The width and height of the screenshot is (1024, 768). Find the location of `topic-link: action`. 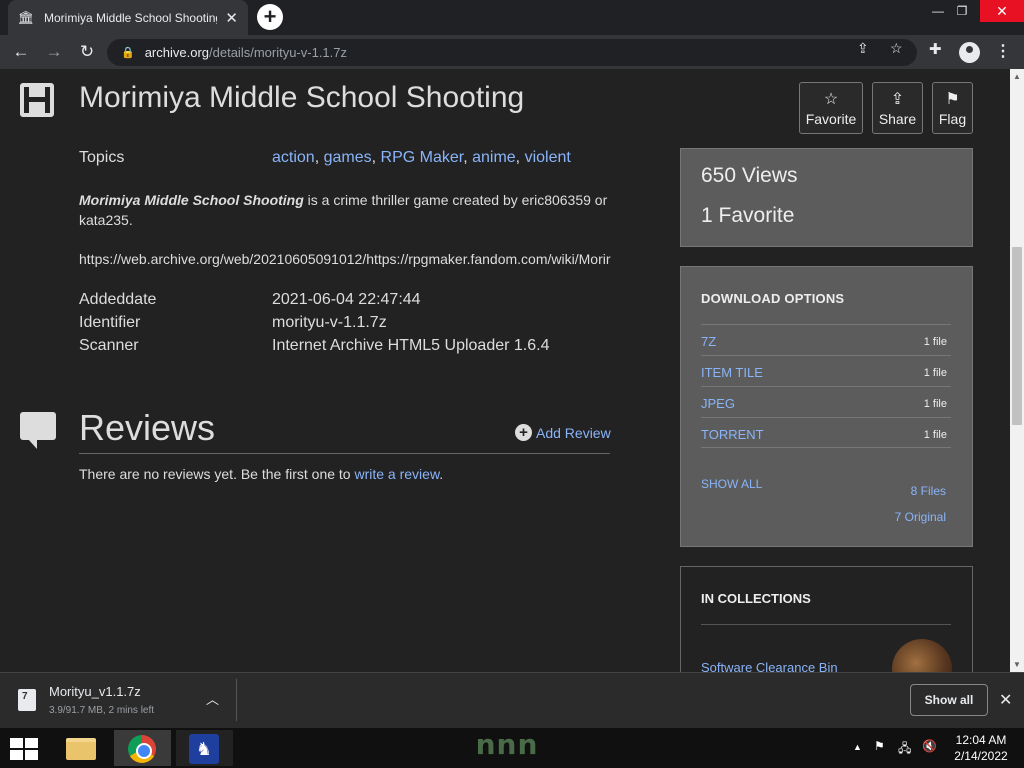

topic-link: action is located at coordinates (293, 157).